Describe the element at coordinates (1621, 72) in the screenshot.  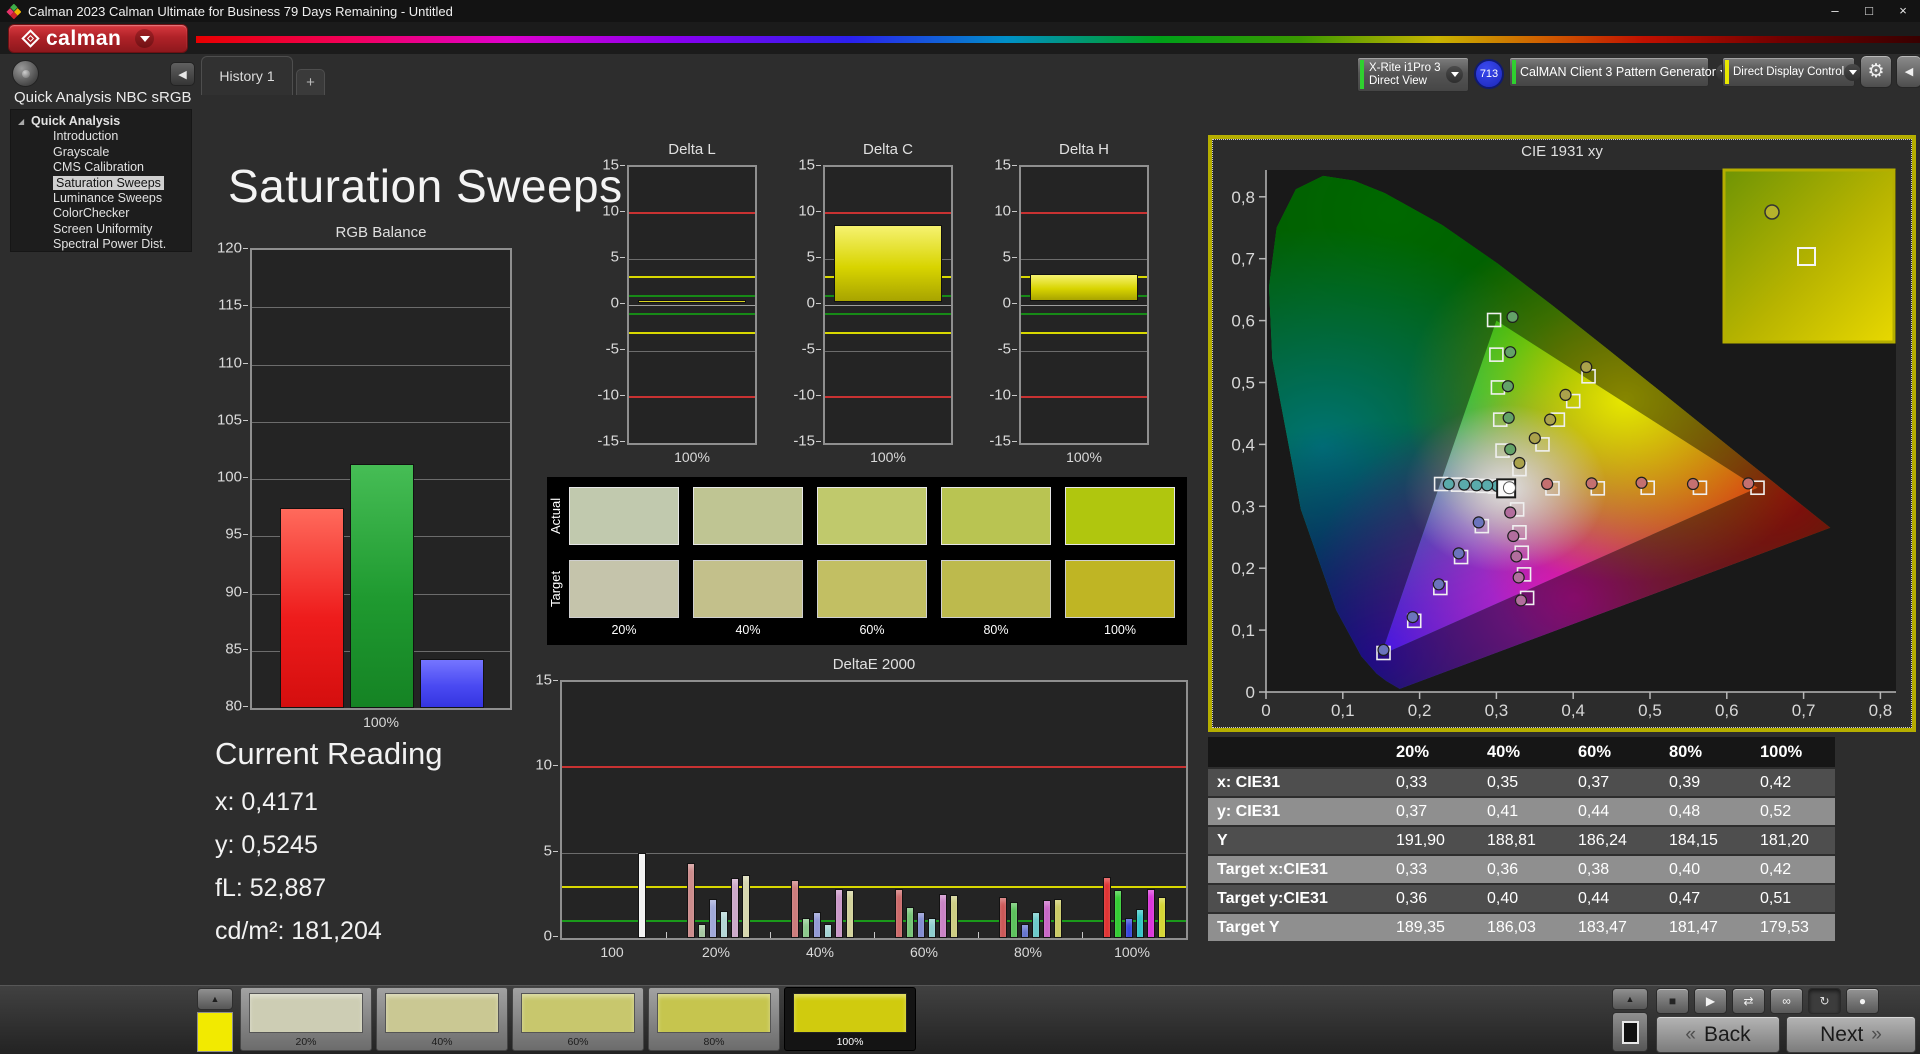
I see `source-dropdown: CalMAN Client 3 Pattern Generator` at that location.